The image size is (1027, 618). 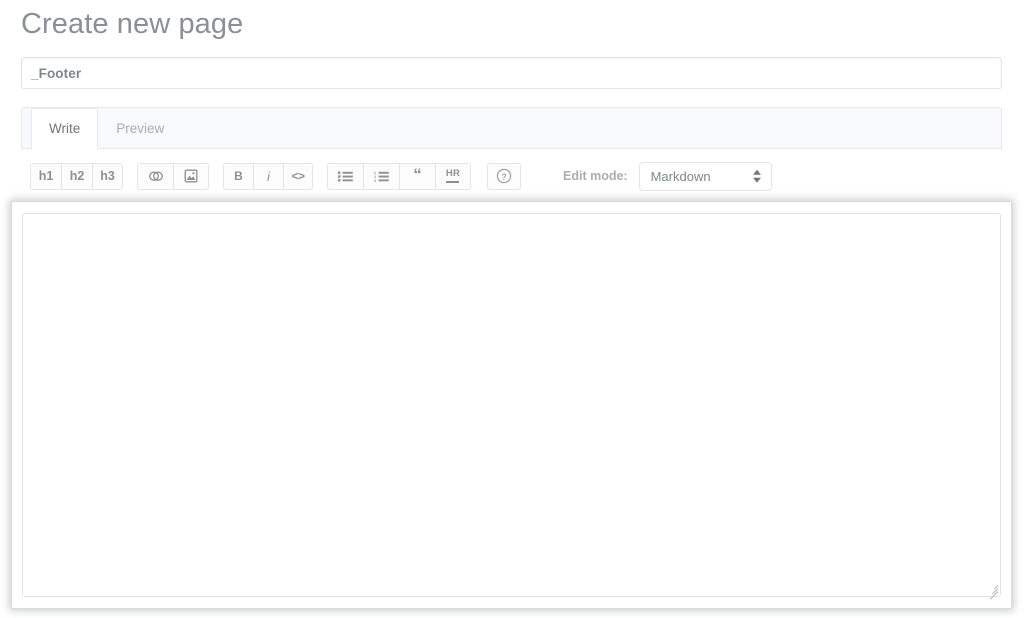 I want to click on page-name-input: _Footer, so click(x=511, y=73).